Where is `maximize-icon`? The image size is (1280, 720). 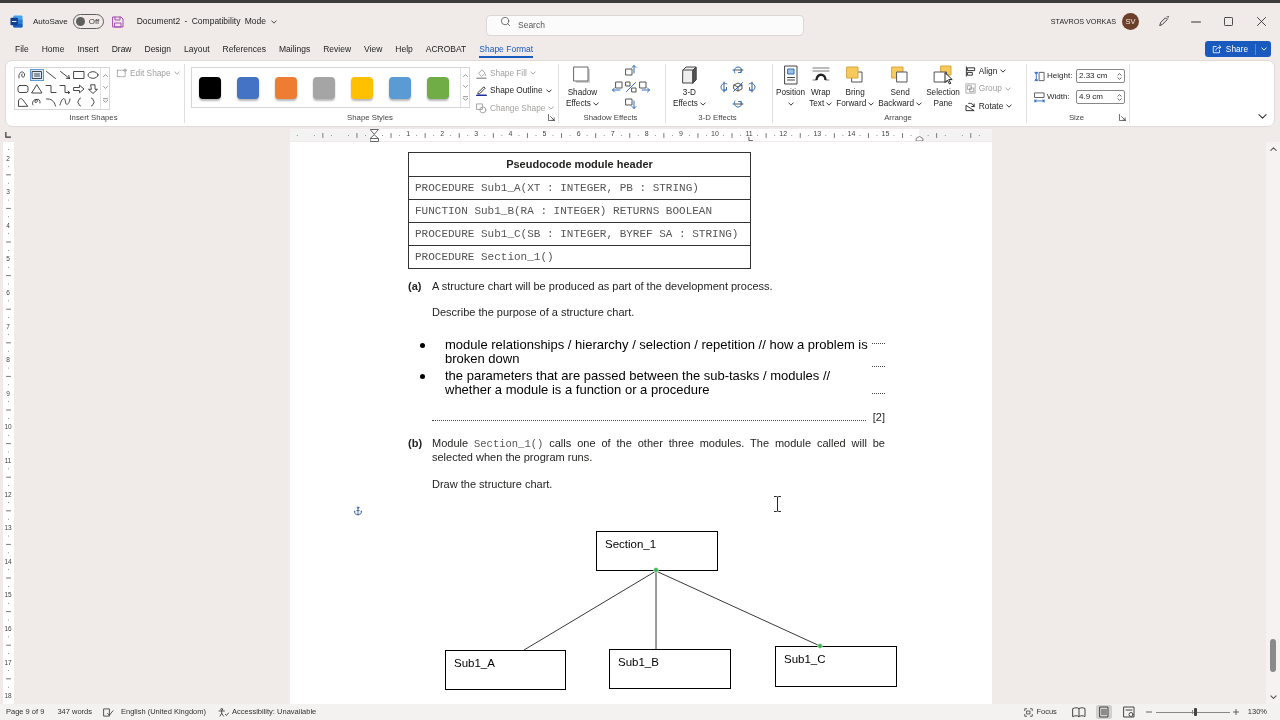 maximize-icon is located at coordinates (1228, 21).